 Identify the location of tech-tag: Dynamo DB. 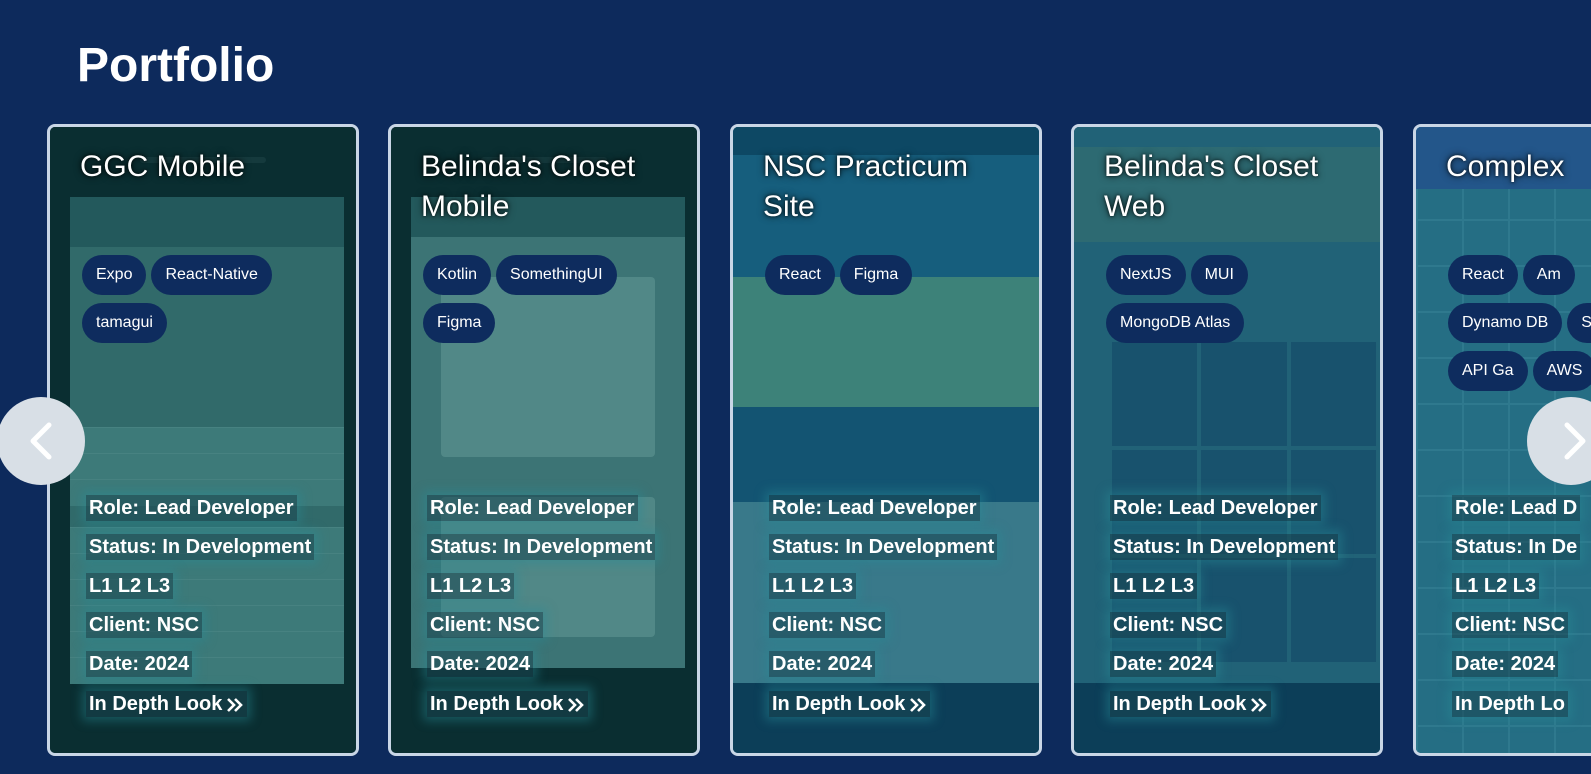
(1505, 323).